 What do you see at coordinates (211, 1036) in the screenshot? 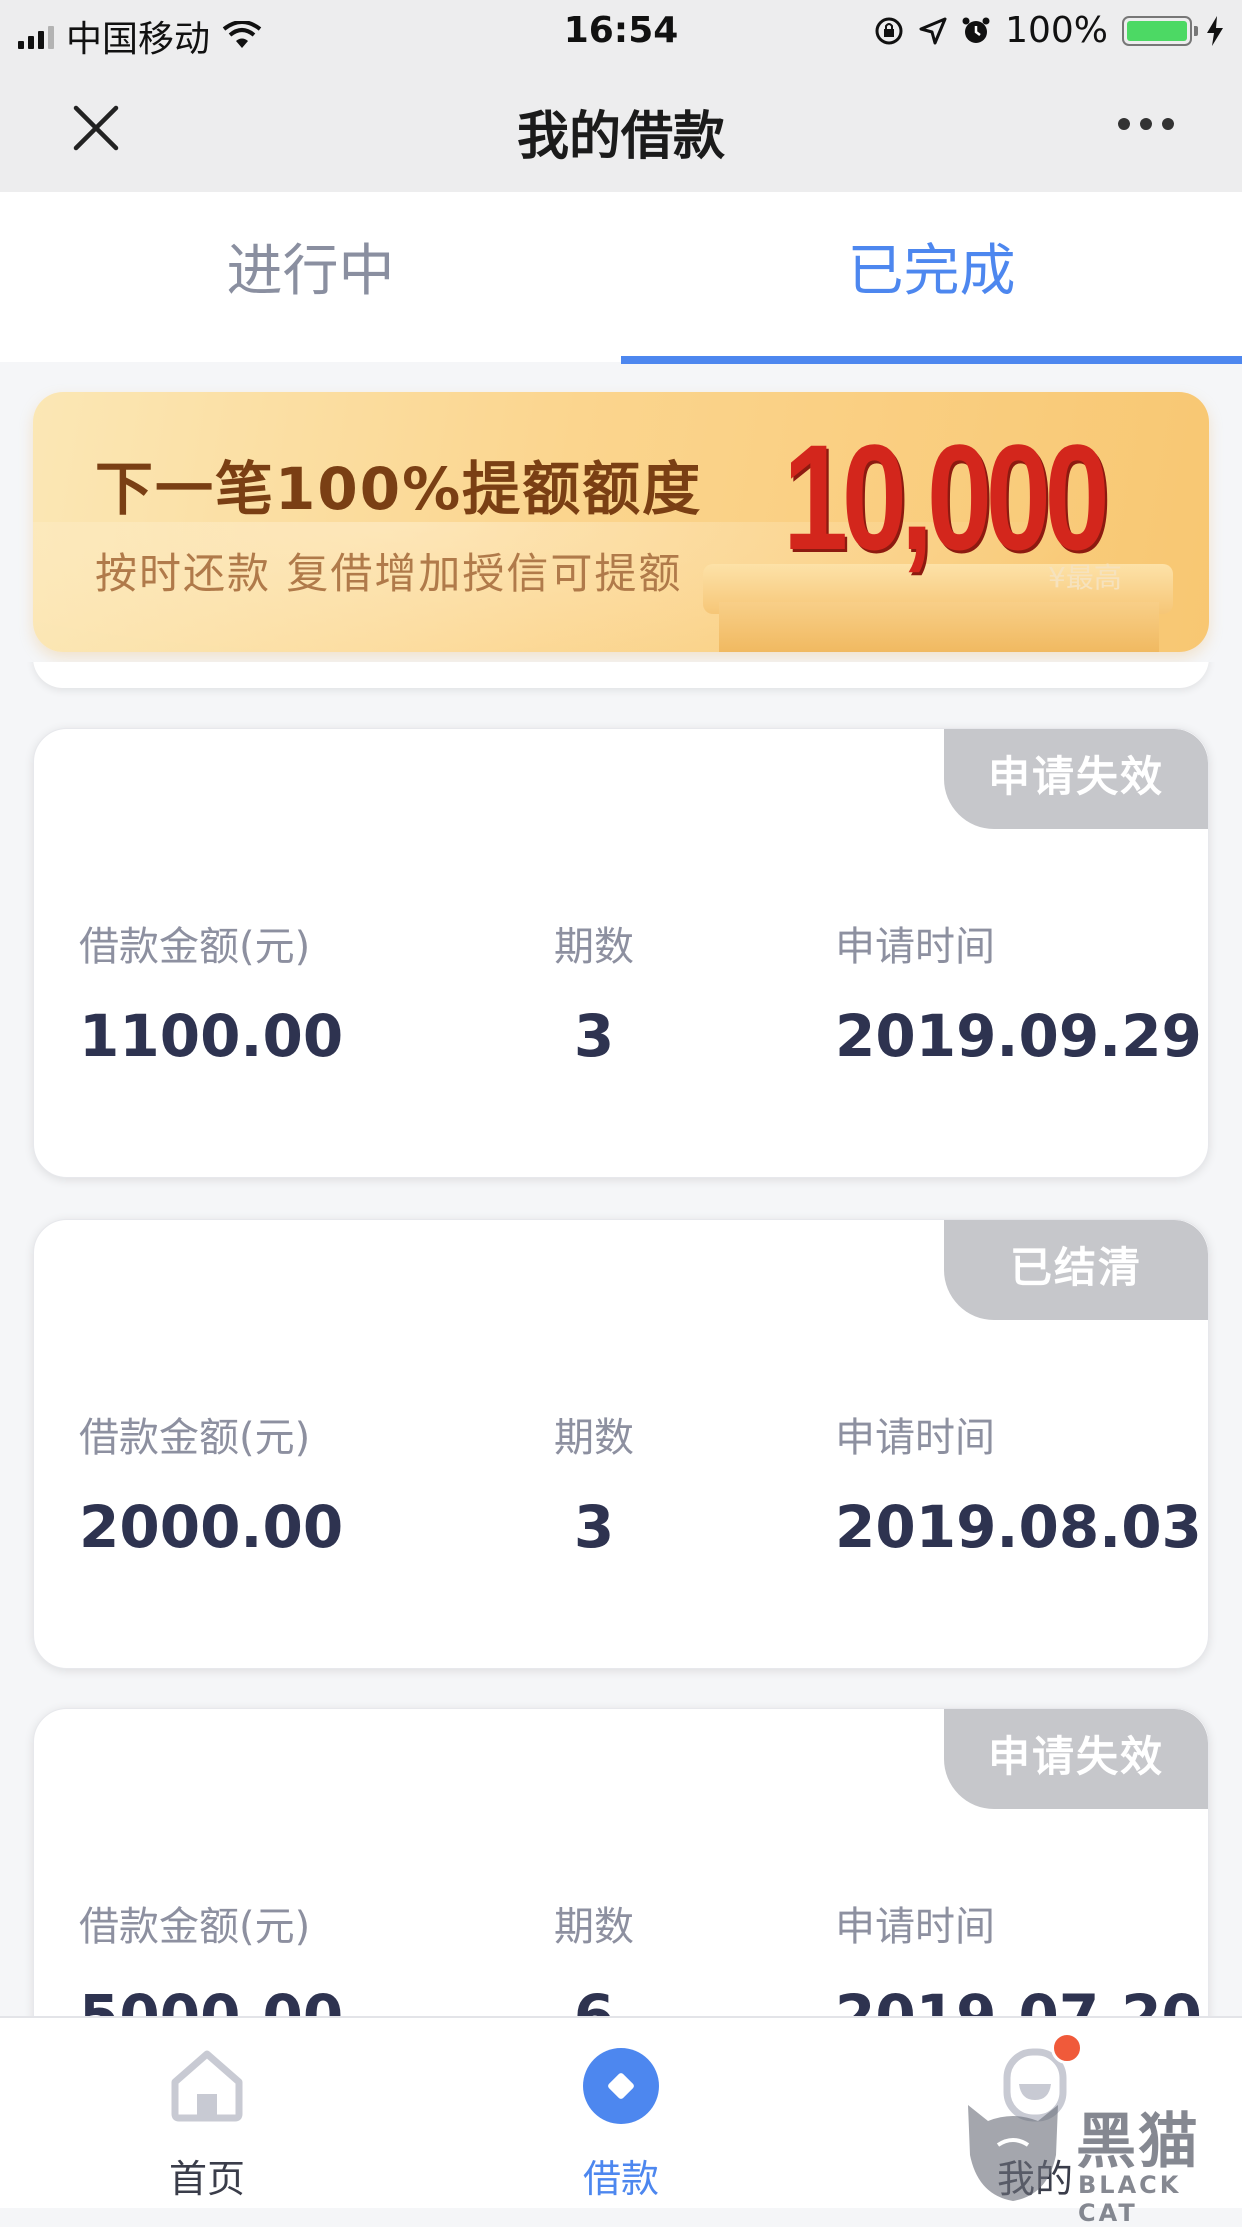
I see `amount-value: 1100.00` at bounding box center [211, 1036].